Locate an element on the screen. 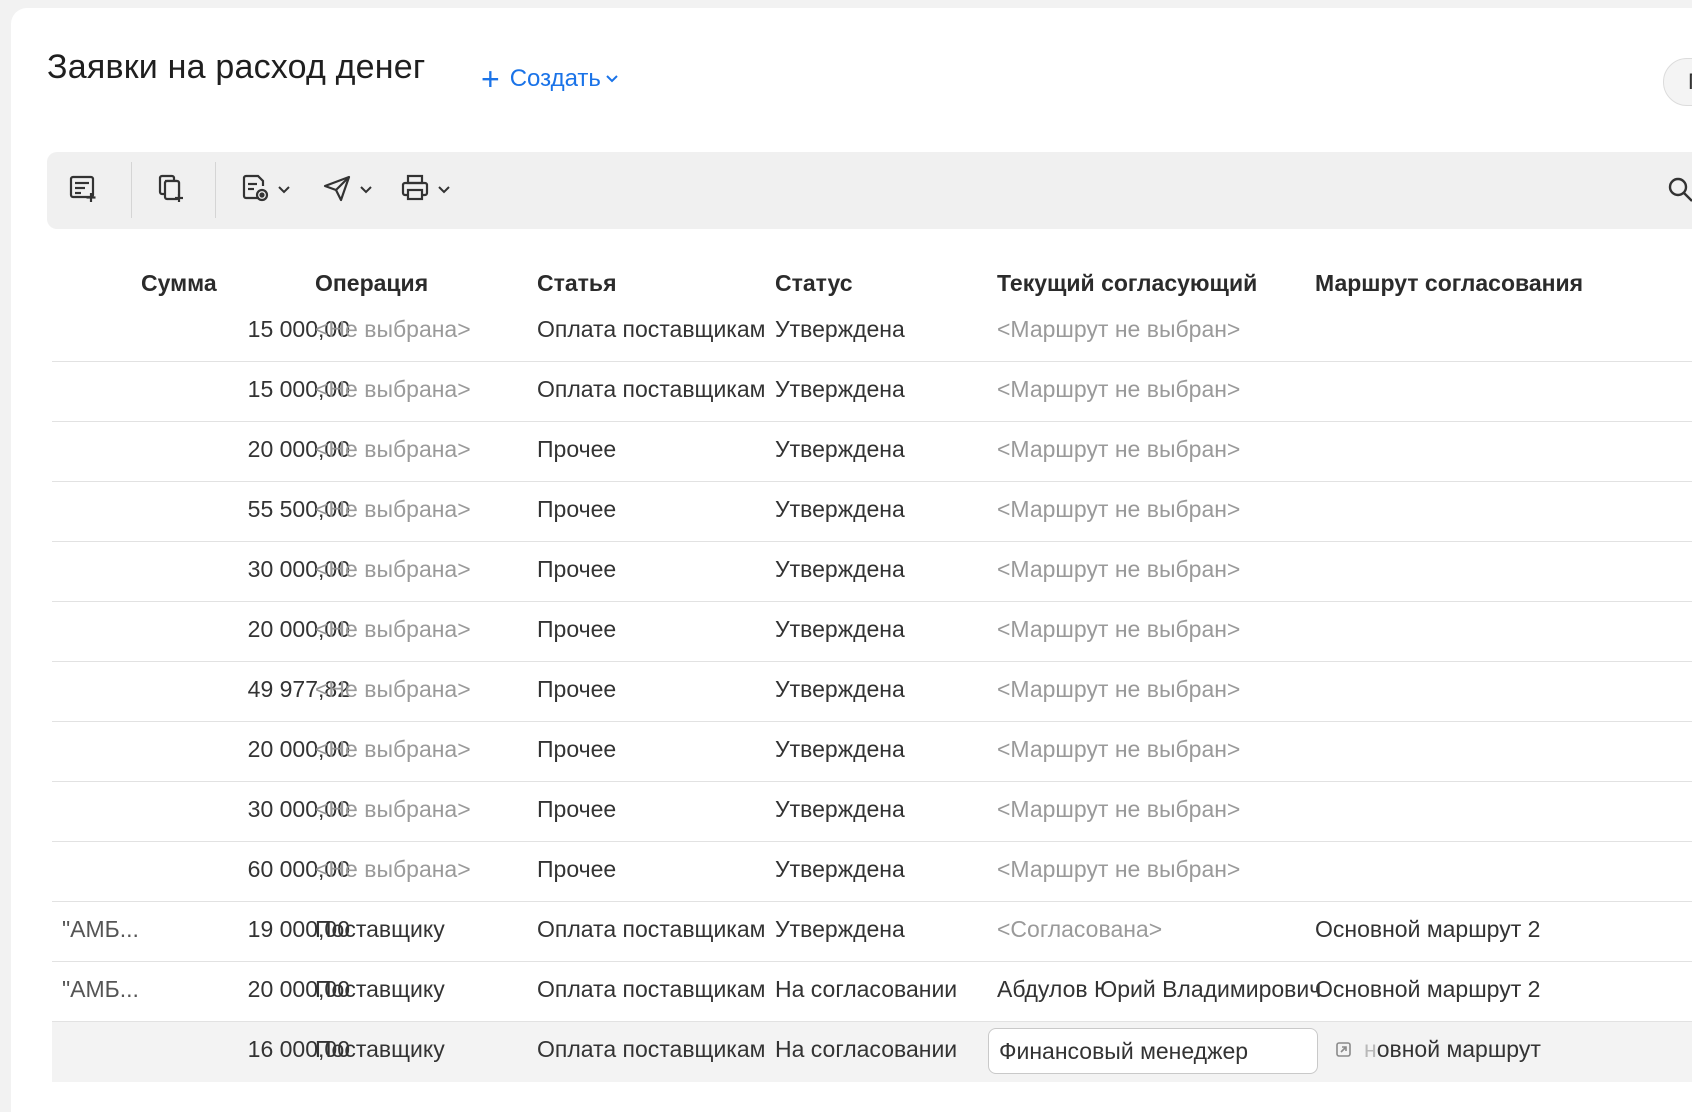 The height and width of the screenshot is (1112, 1692). plus-icon: + is located at coordinates (490, 79).